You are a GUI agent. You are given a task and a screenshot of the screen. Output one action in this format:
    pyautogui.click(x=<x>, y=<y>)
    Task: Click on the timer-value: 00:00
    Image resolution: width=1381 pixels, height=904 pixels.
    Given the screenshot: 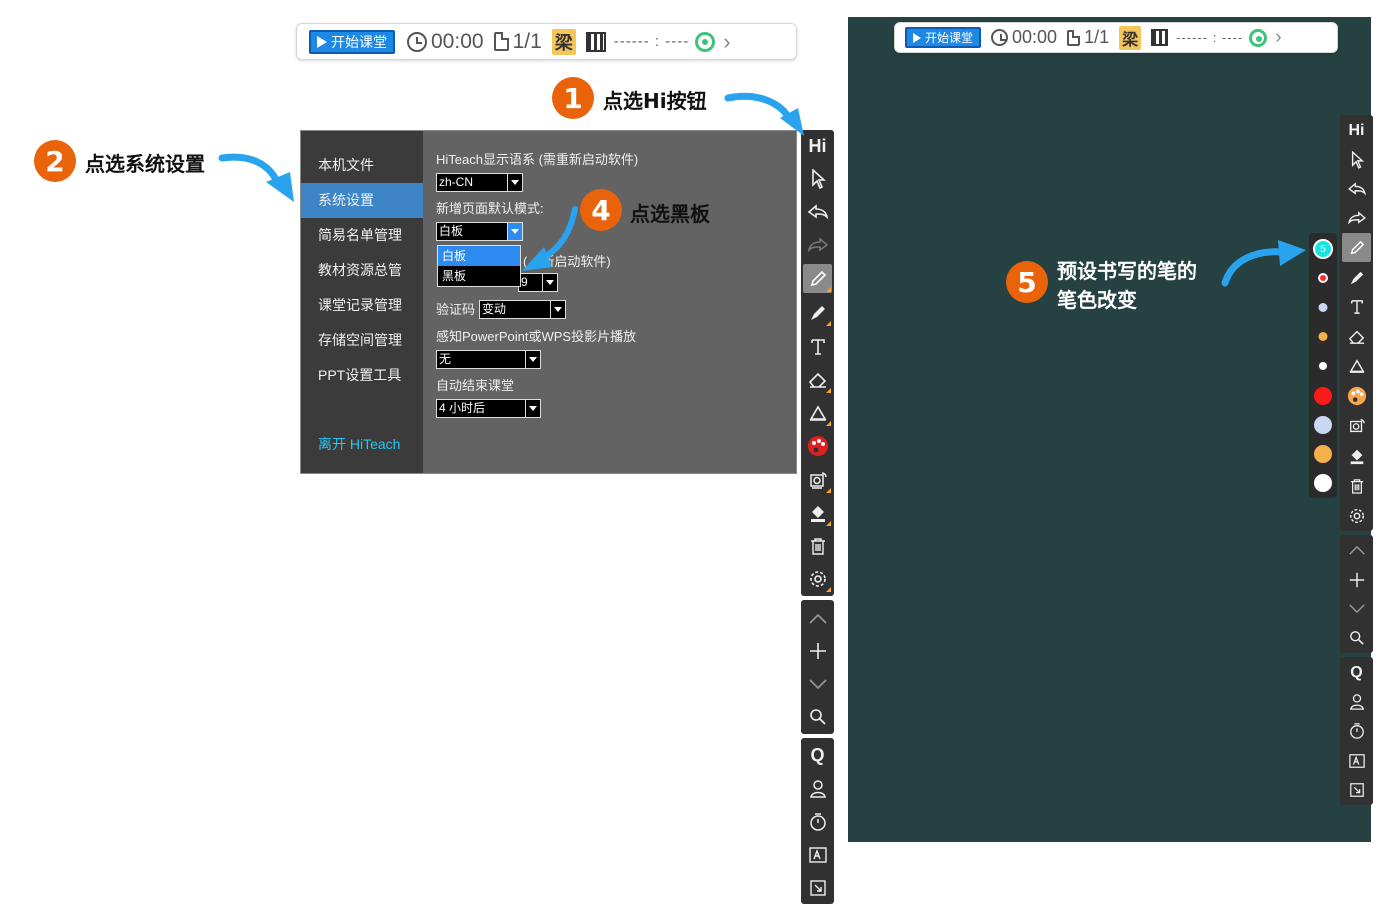 What is the action you would take?
    pyautogui.click(x=457, y=41)
    